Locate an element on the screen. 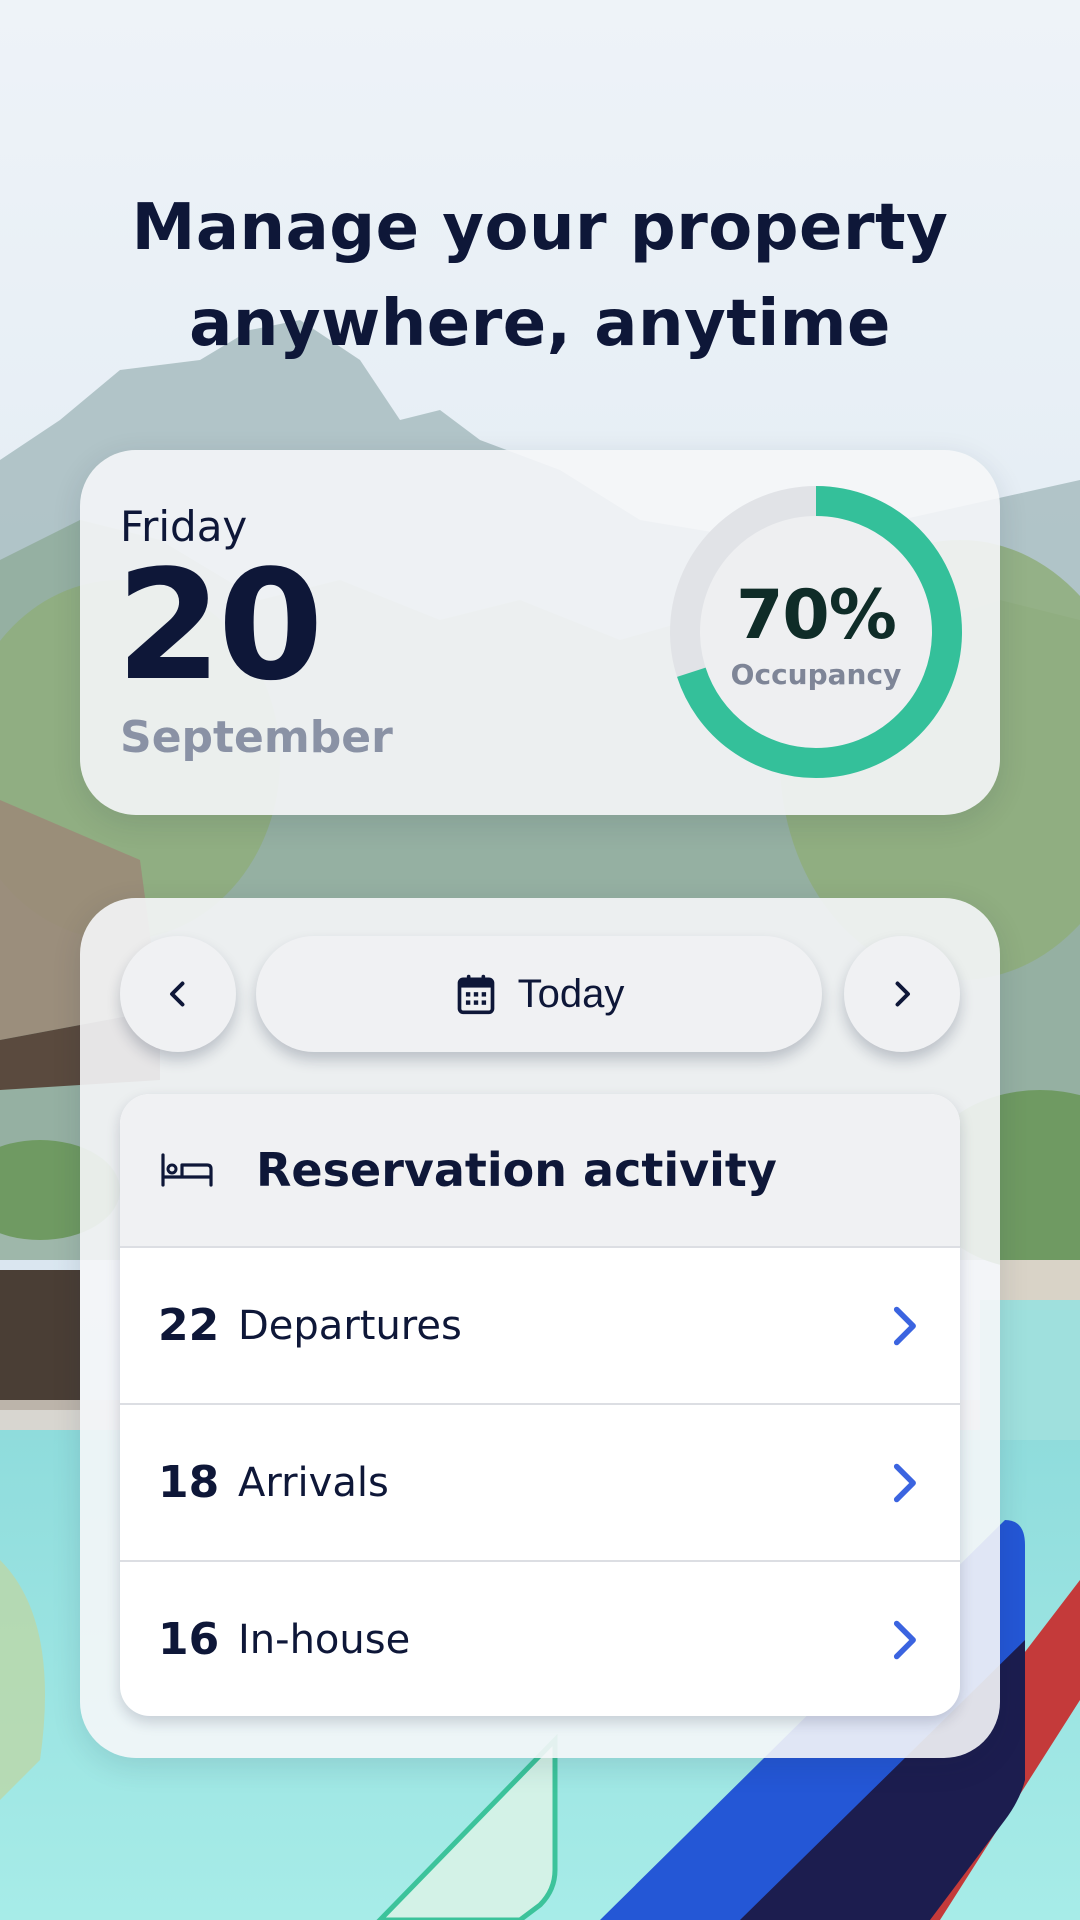 The image size is (1080, 1920). today-button: Today is located at coordinates (539, 994).